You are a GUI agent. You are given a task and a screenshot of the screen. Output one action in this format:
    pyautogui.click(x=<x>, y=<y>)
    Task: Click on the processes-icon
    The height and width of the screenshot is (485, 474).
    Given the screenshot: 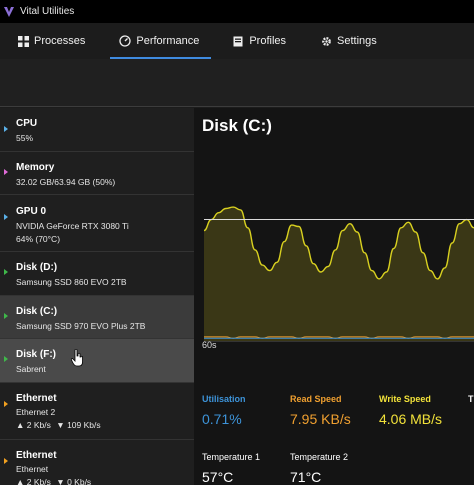 What is the action you would take?
    pyautogui.click(x=23, y=41)
    